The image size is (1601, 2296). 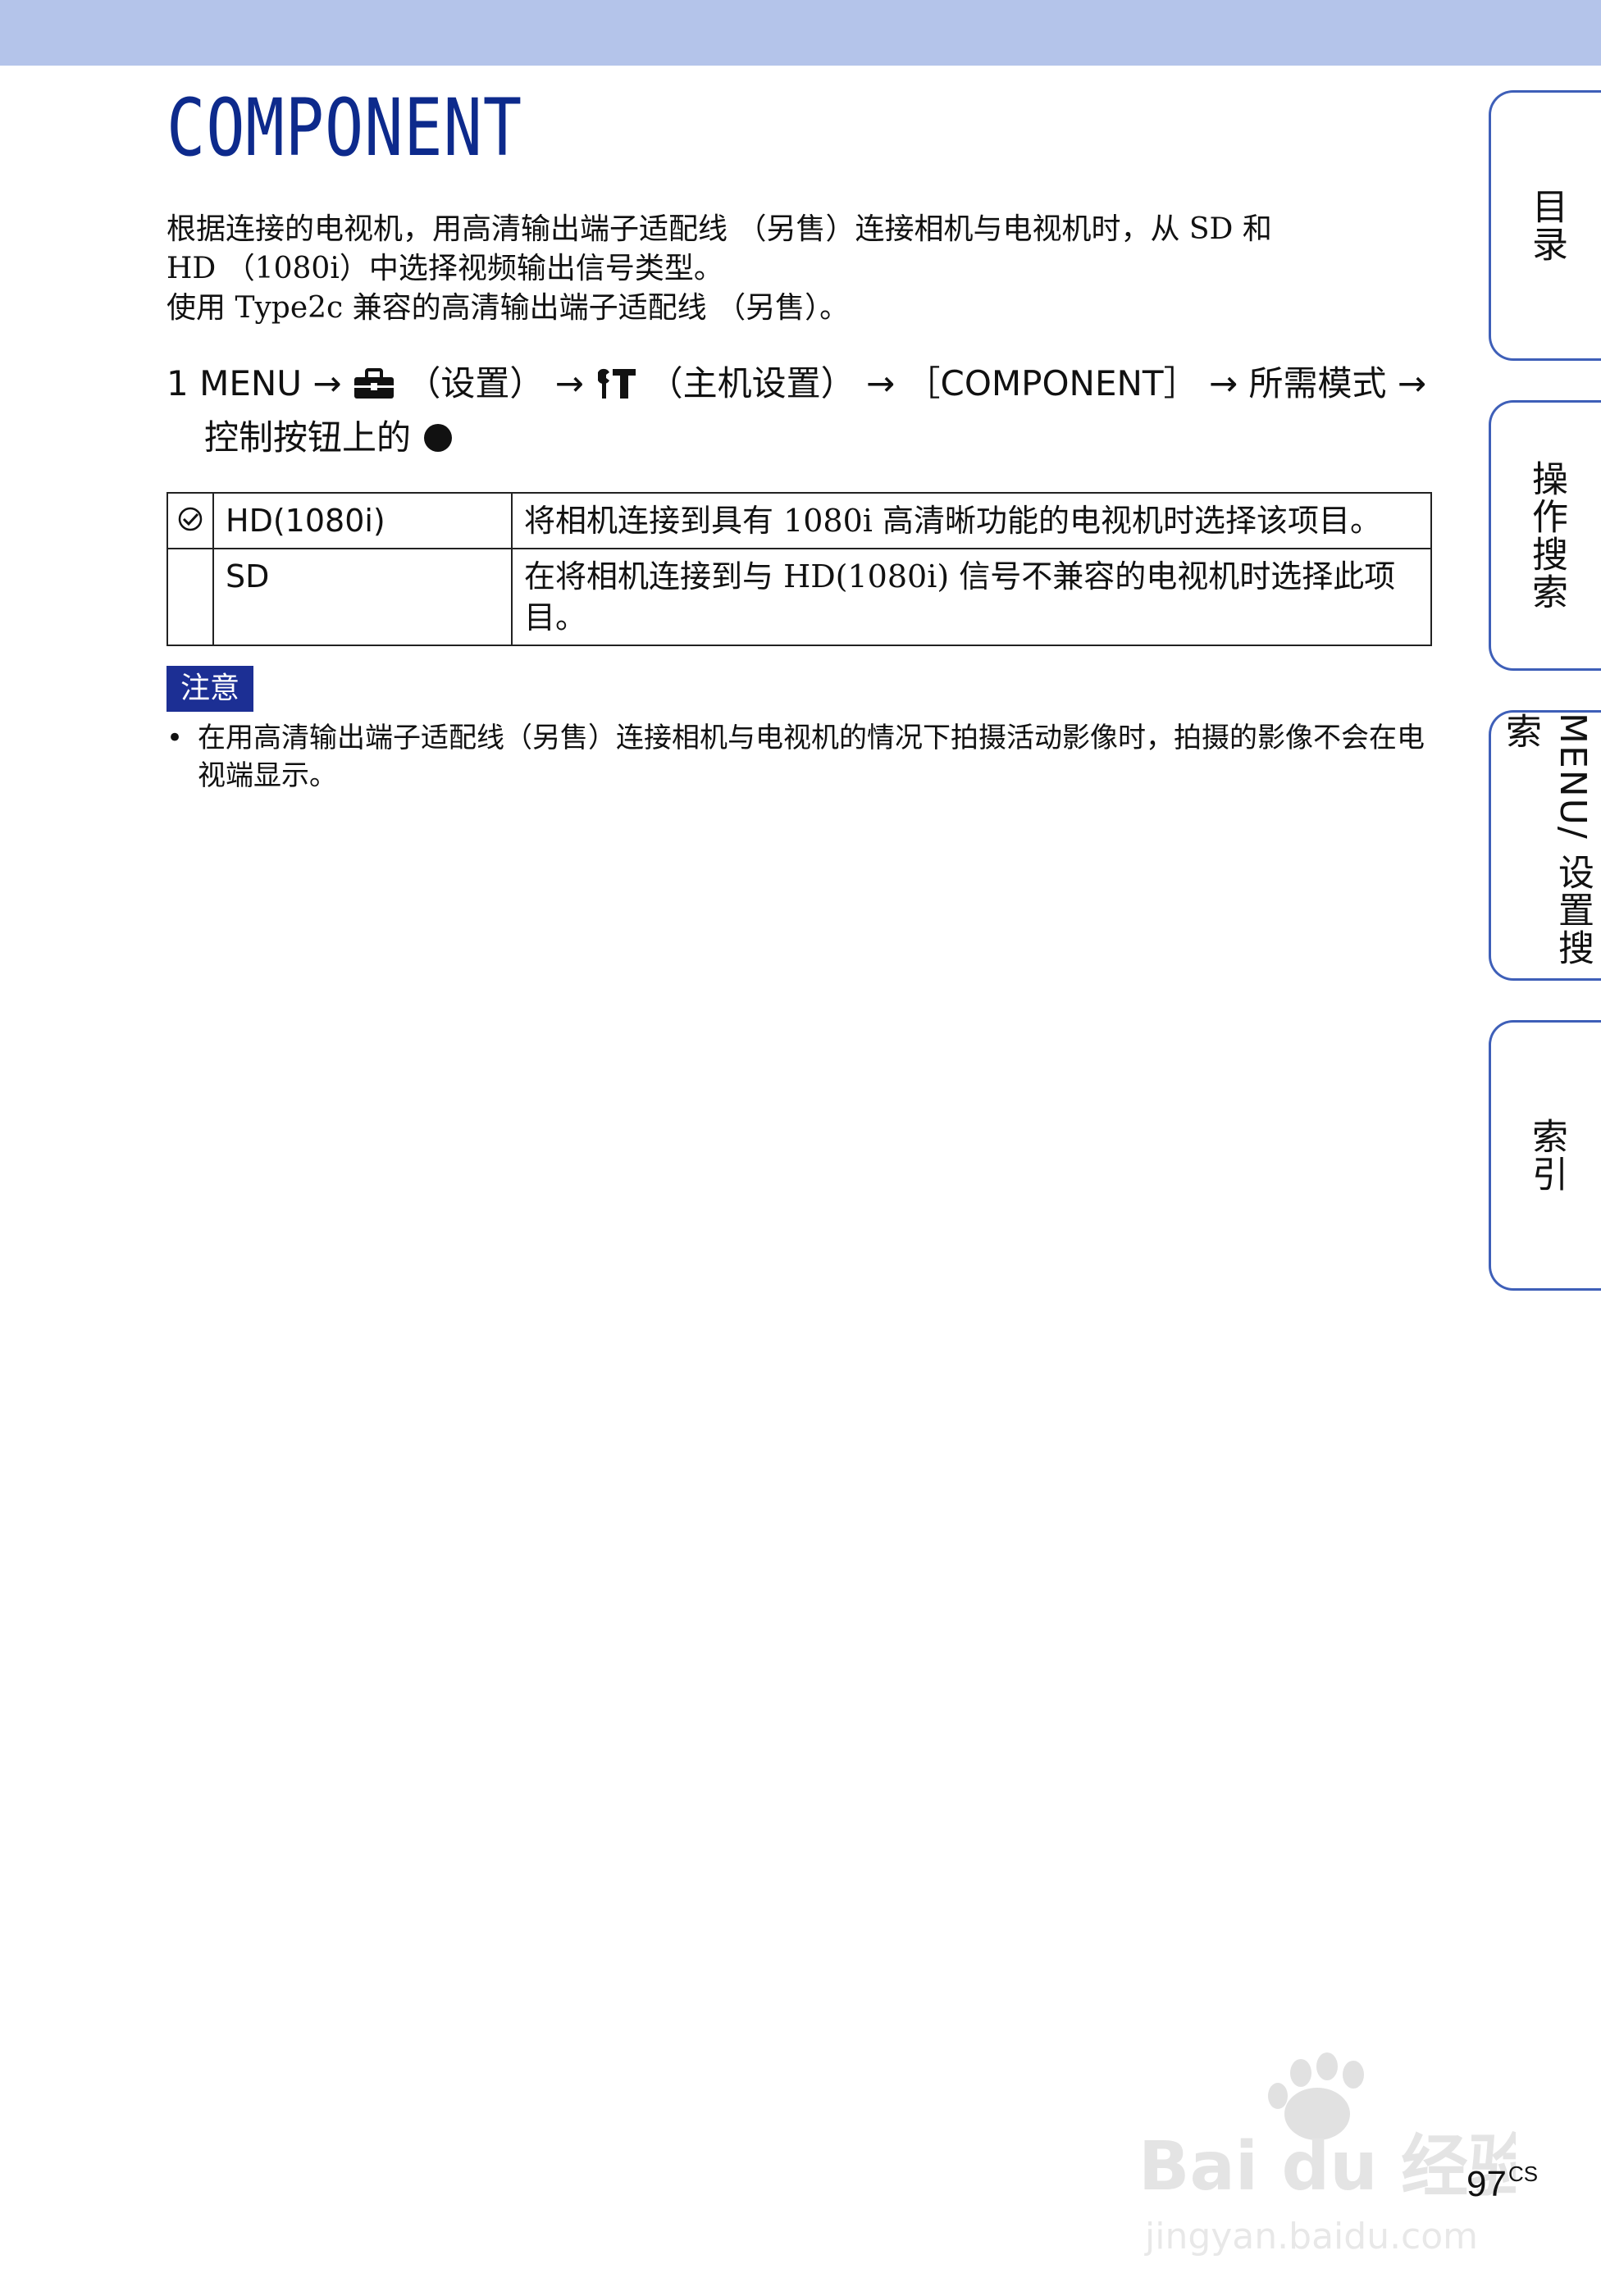 I want to click on arrow-2: →, so click(x=569, y=383).